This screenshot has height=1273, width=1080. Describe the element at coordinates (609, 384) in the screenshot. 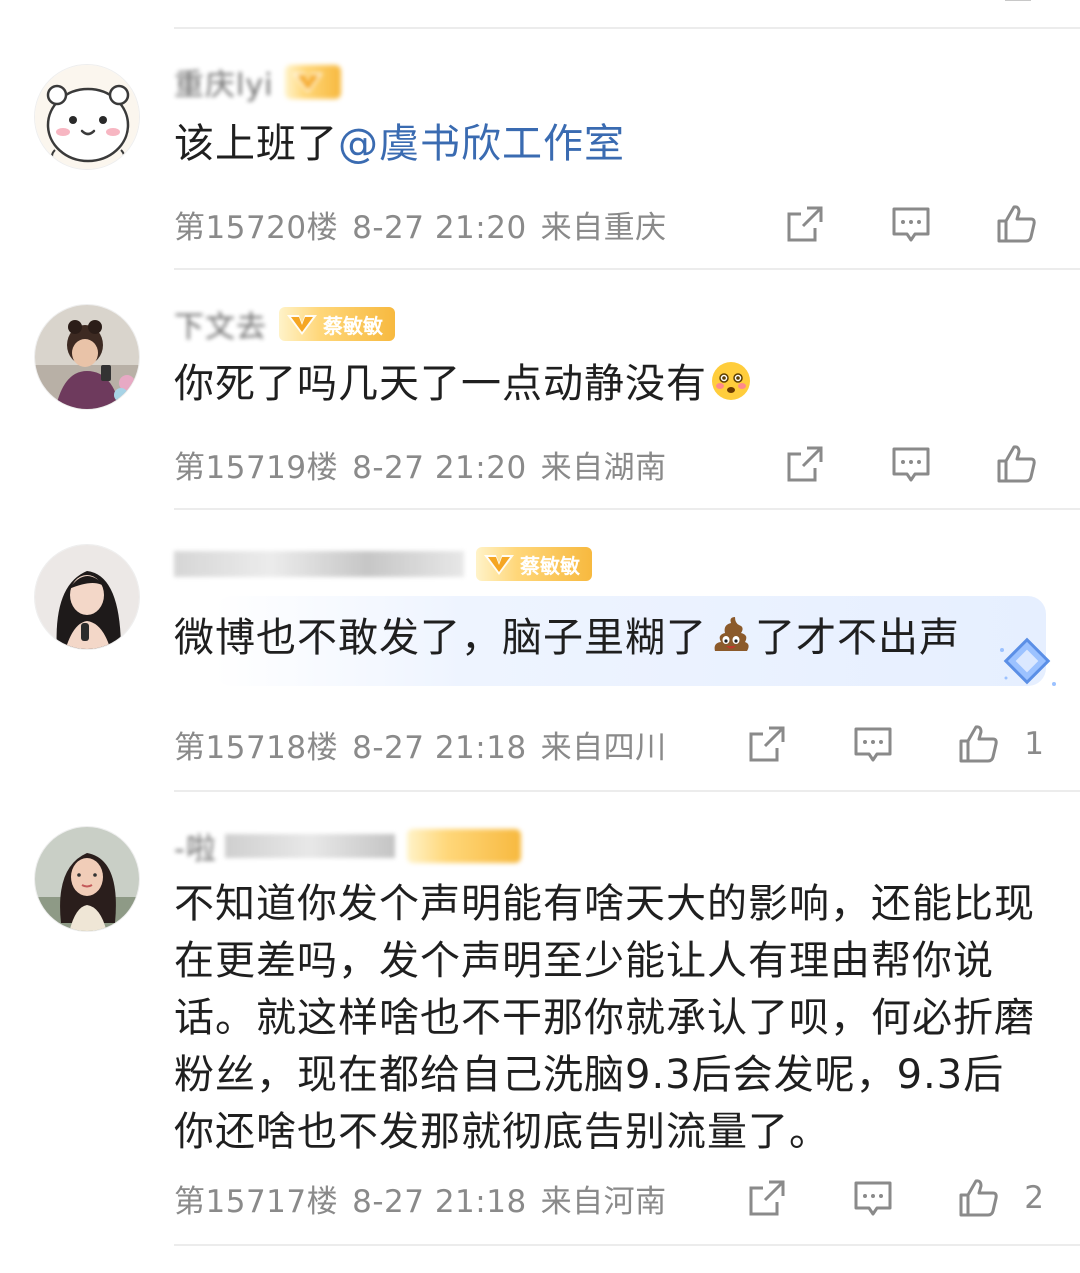

I see `comment-text: 你死了吗几天了一点动静没有` at that location.